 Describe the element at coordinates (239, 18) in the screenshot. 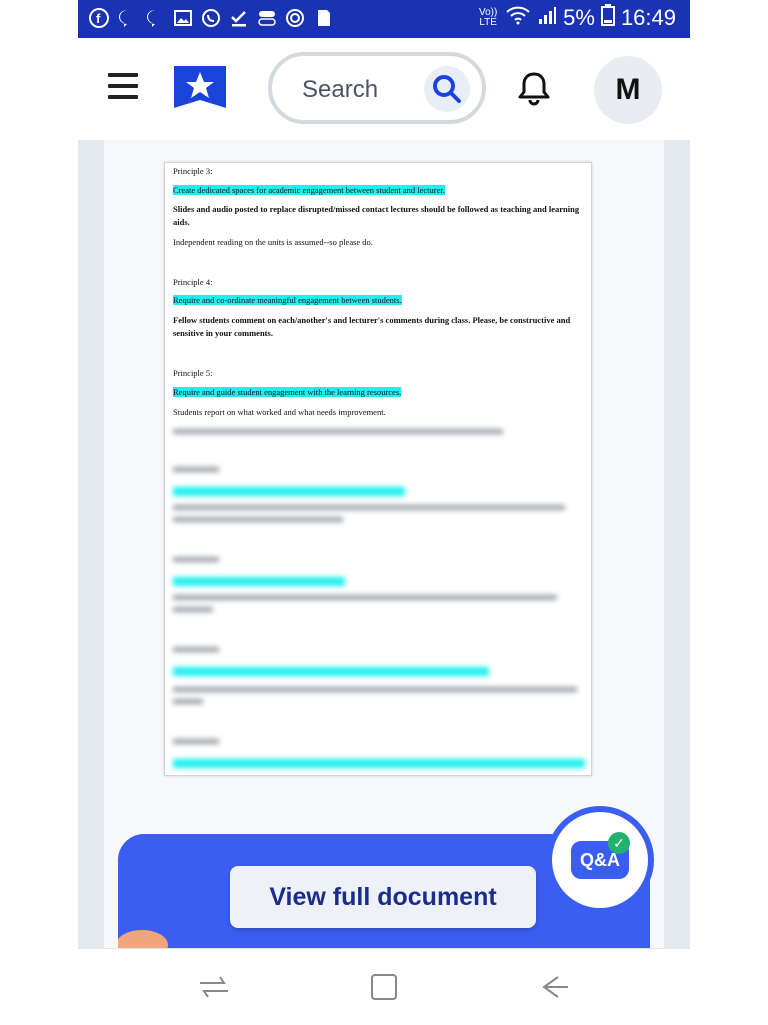

I see `download-done-icon` at that location.